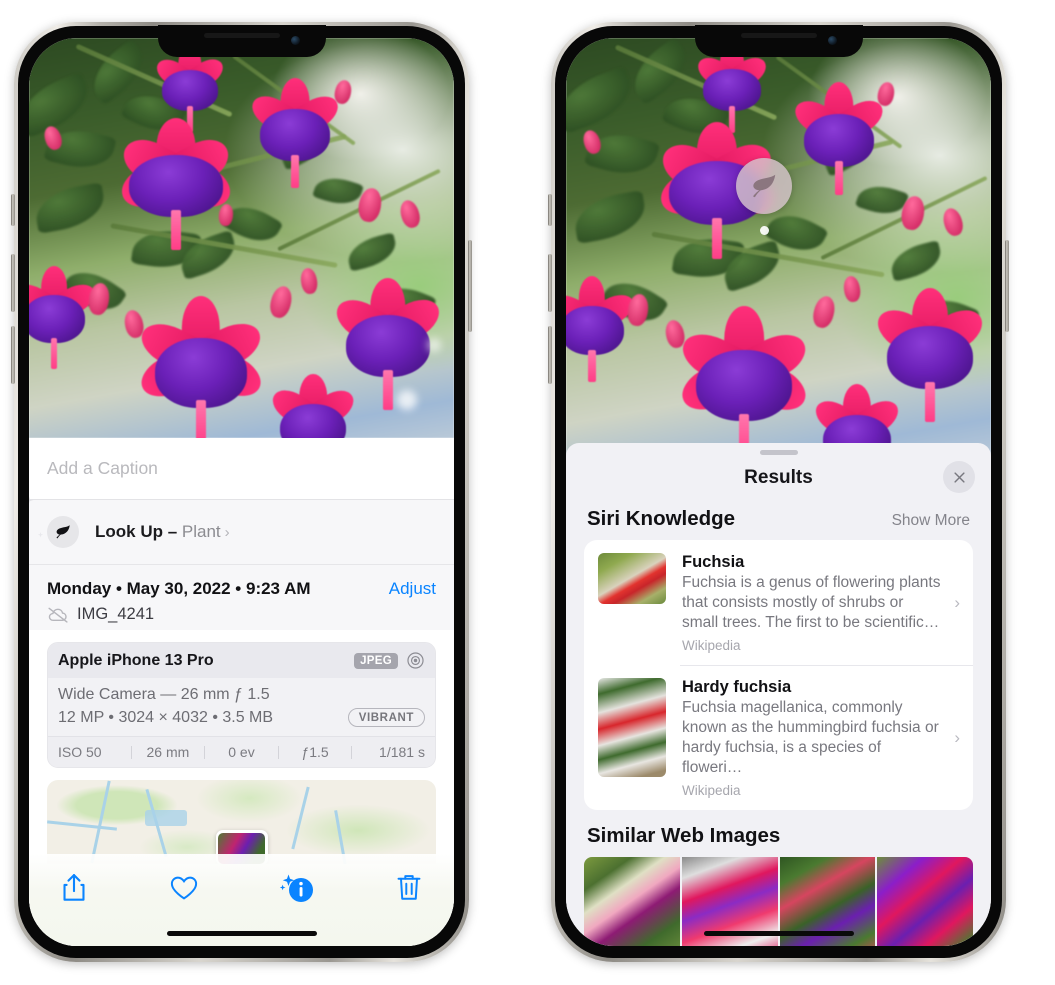 This screenshot has height=985, width=1055. Describe the element at coordinates (136, 660) in the screenshot. I see `camera-model: Apple iPhone 13 Pro` at that location.